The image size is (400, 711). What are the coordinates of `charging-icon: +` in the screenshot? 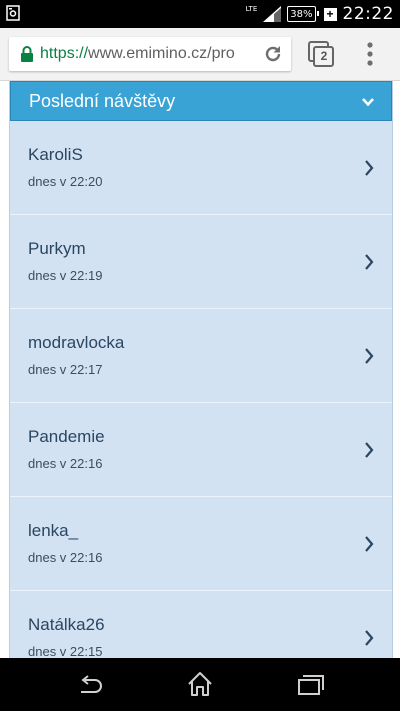 It's located at (330, 14).